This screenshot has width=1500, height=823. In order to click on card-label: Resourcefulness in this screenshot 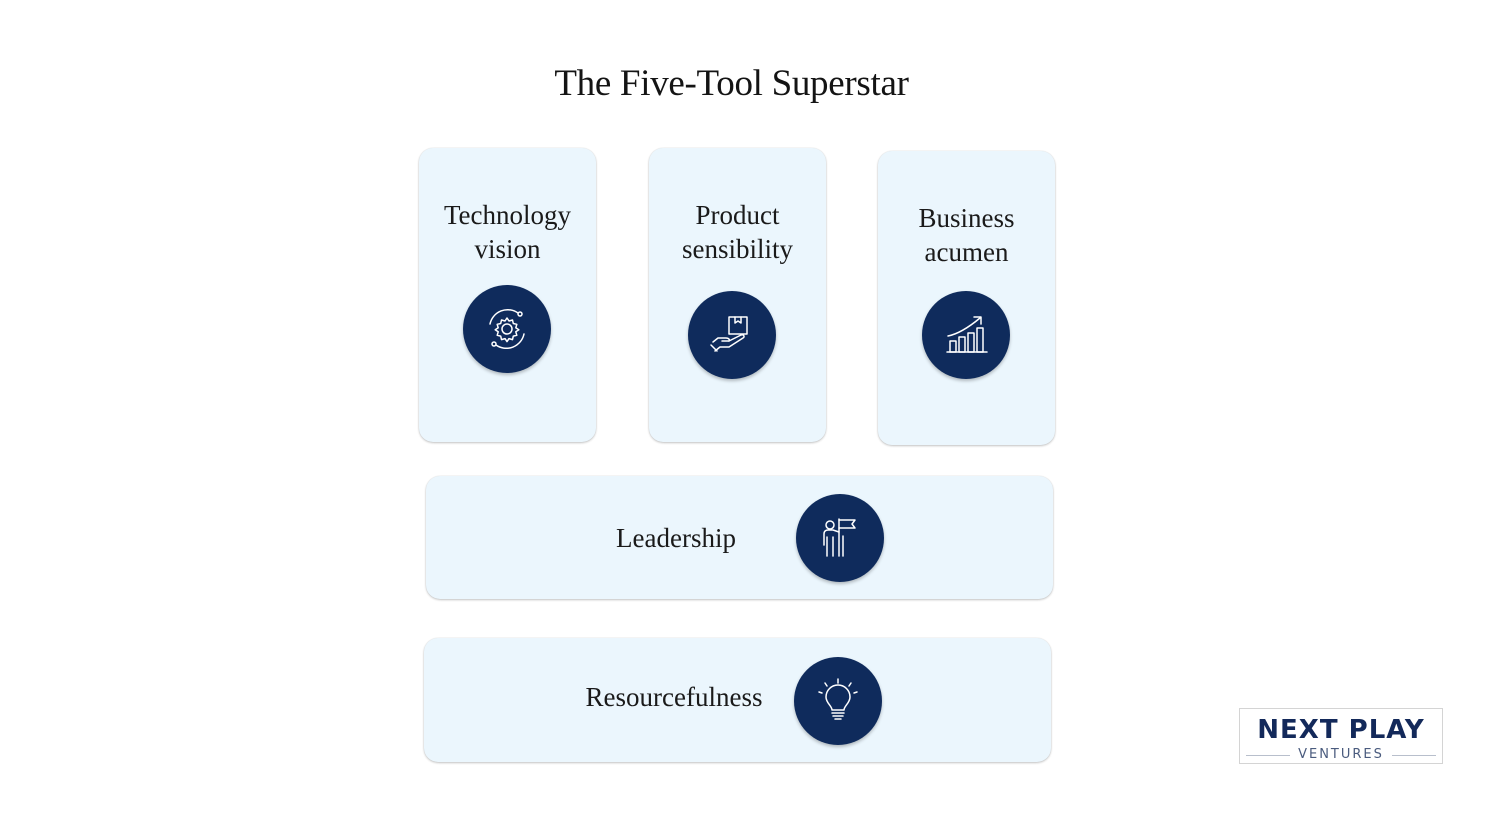, I will do `click(674, 697)`.